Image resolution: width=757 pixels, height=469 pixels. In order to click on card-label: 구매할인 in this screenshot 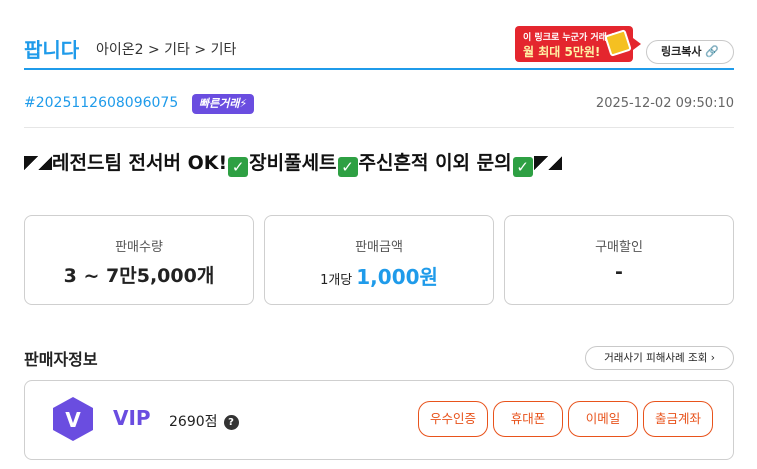, I will do `click(619, 247)`.